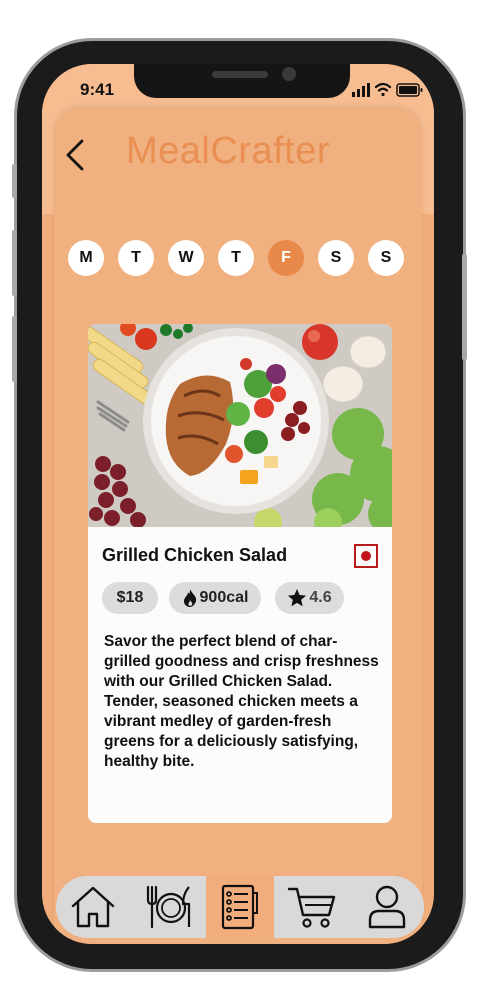  I want to click on calories-chip: 900cal, so click(215, 598).